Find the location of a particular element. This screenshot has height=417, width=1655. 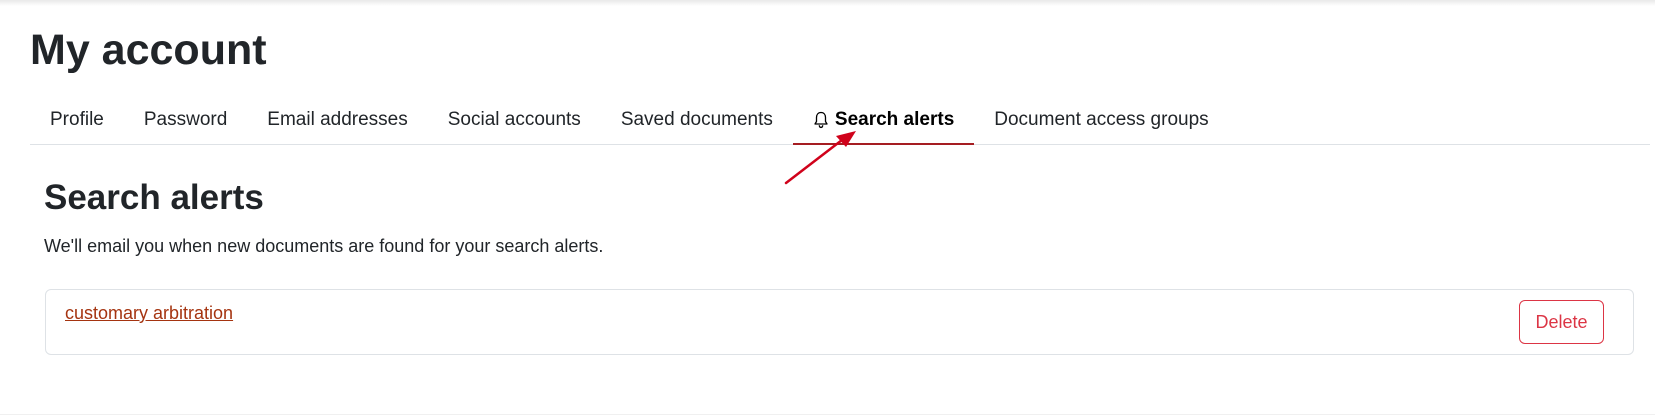

tab-label: Social accounts is located at coordinates (514, 119).